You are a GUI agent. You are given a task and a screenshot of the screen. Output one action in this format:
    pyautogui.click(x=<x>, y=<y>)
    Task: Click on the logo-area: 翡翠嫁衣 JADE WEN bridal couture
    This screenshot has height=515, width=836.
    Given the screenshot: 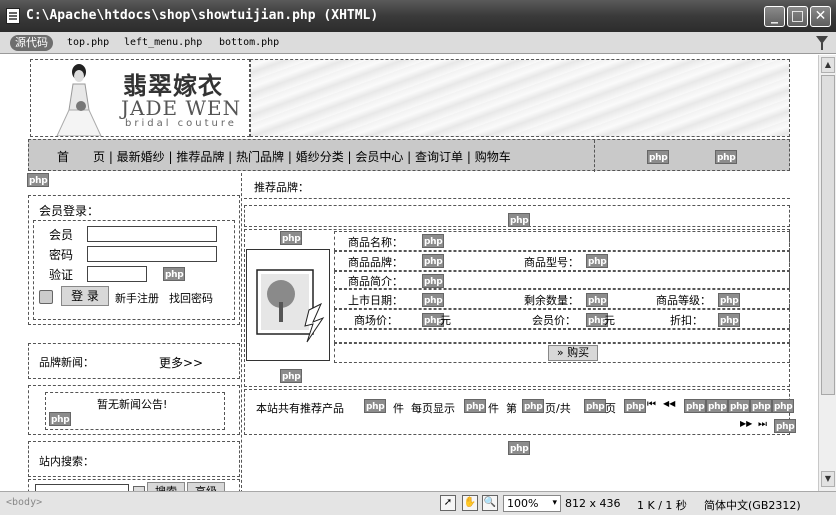 What is the action you would take?
    pyautogui.click(x=140, y=98)
    